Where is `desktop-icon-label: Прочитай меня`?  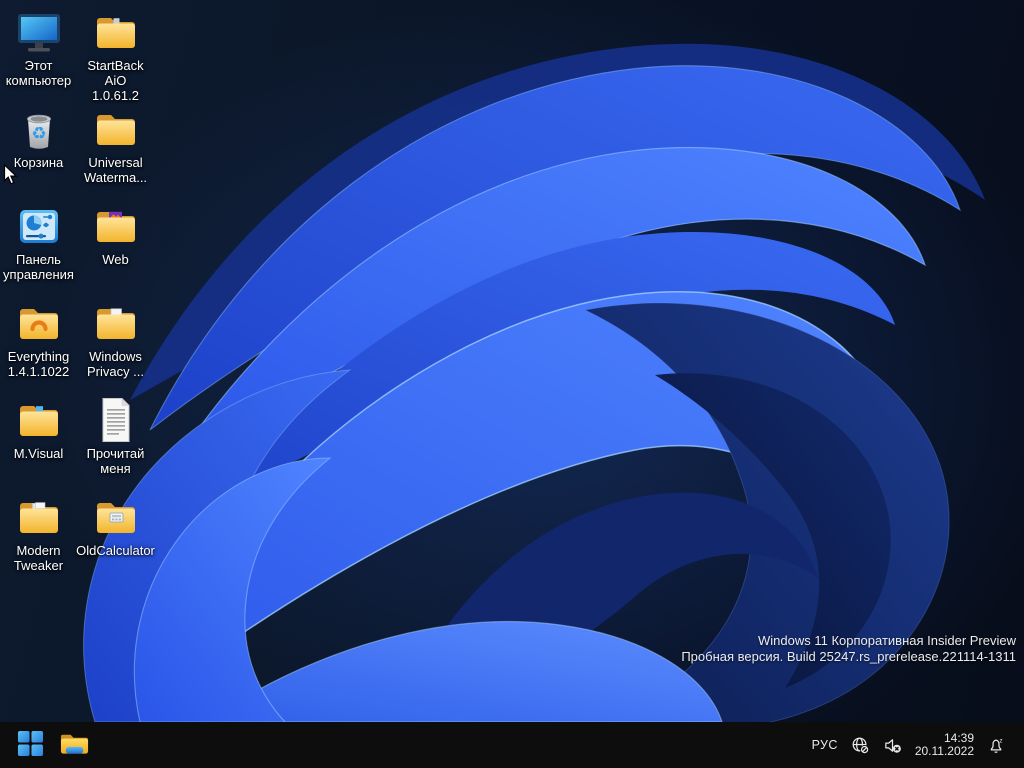 desktop-icon-label: Прочитай меня is located at coordinates (115, 461).